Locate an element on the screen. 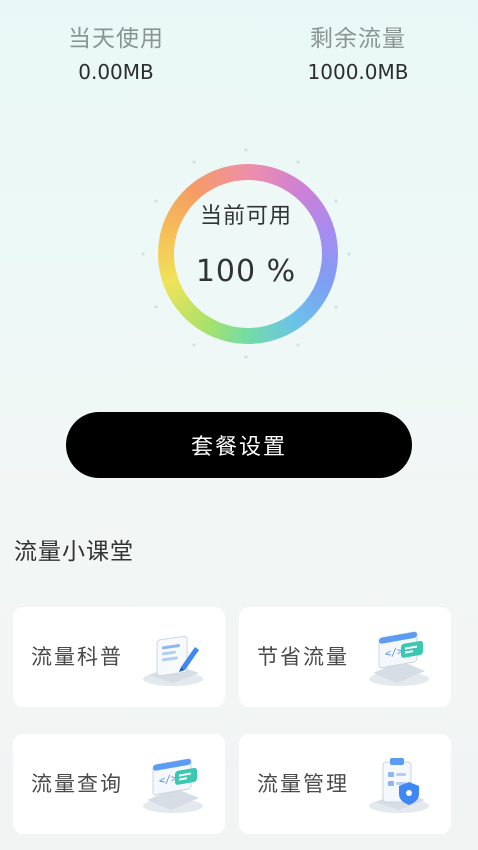 The height and width of the screenshot is (850, 478). card-data-basics: 流量科普 is located at coordinates (119, 657).